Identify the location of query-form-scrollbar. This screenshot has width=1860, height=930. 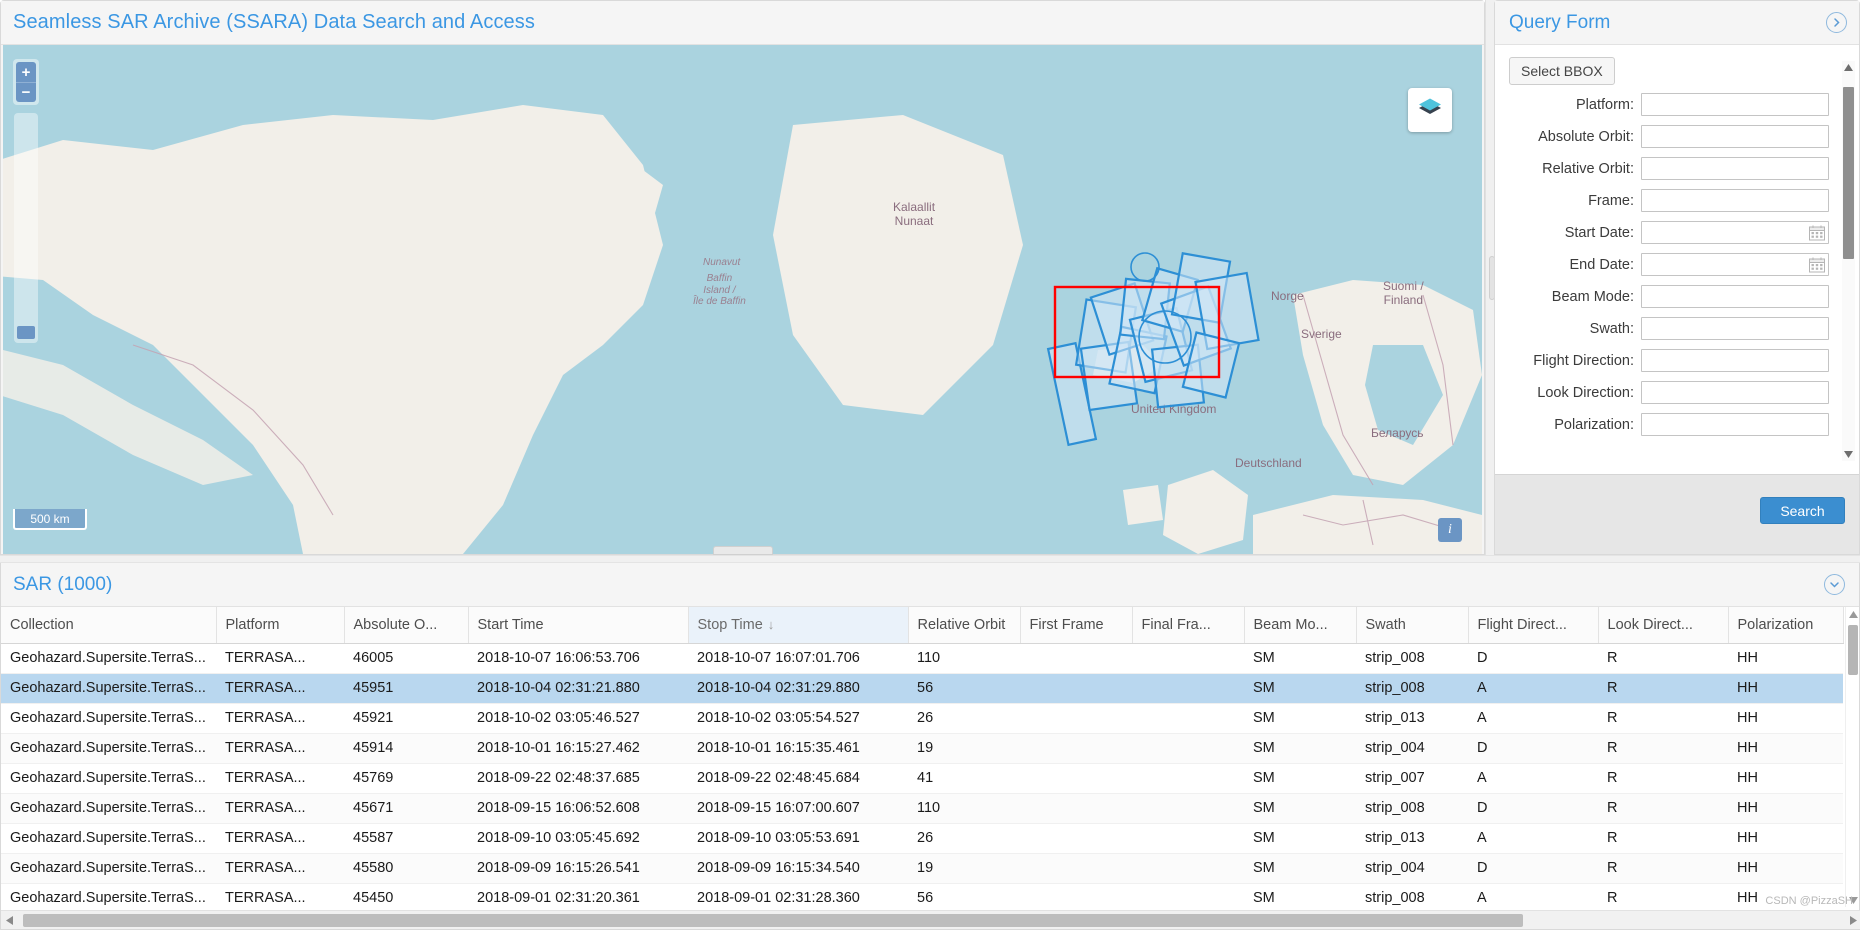
(1848, 261).